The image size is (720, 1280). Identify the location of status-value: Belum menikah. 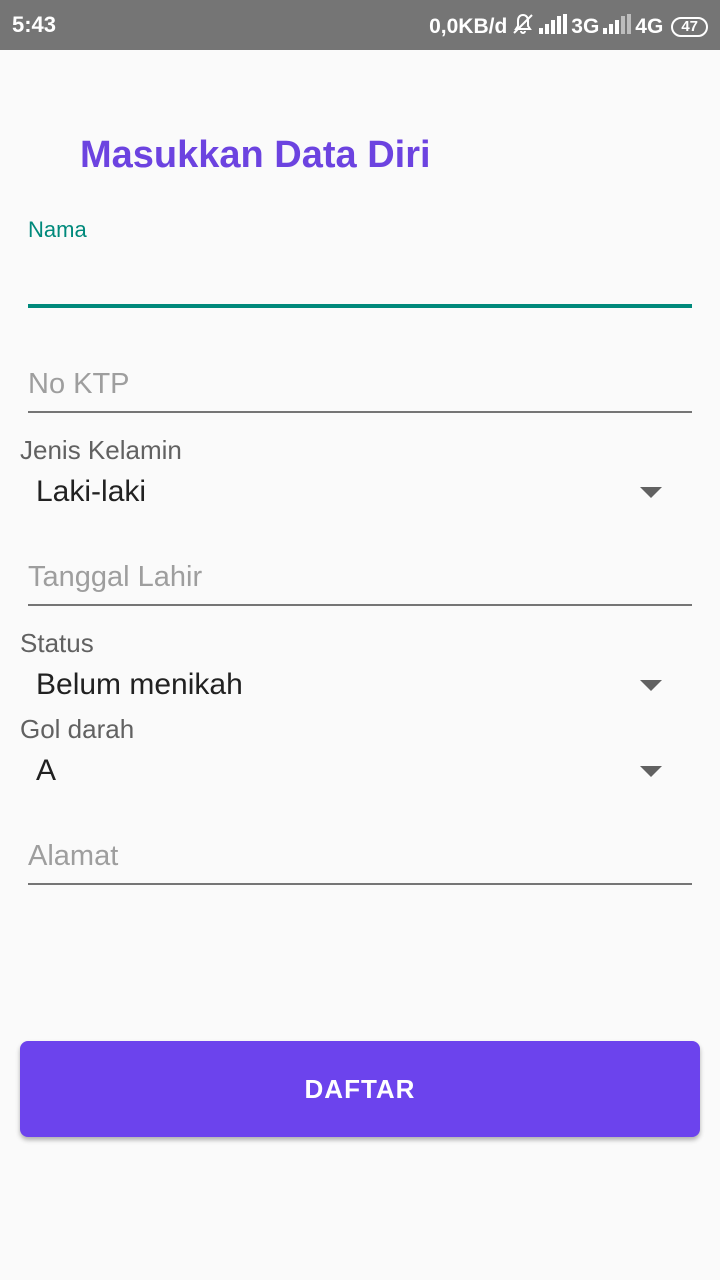
(139, 684).